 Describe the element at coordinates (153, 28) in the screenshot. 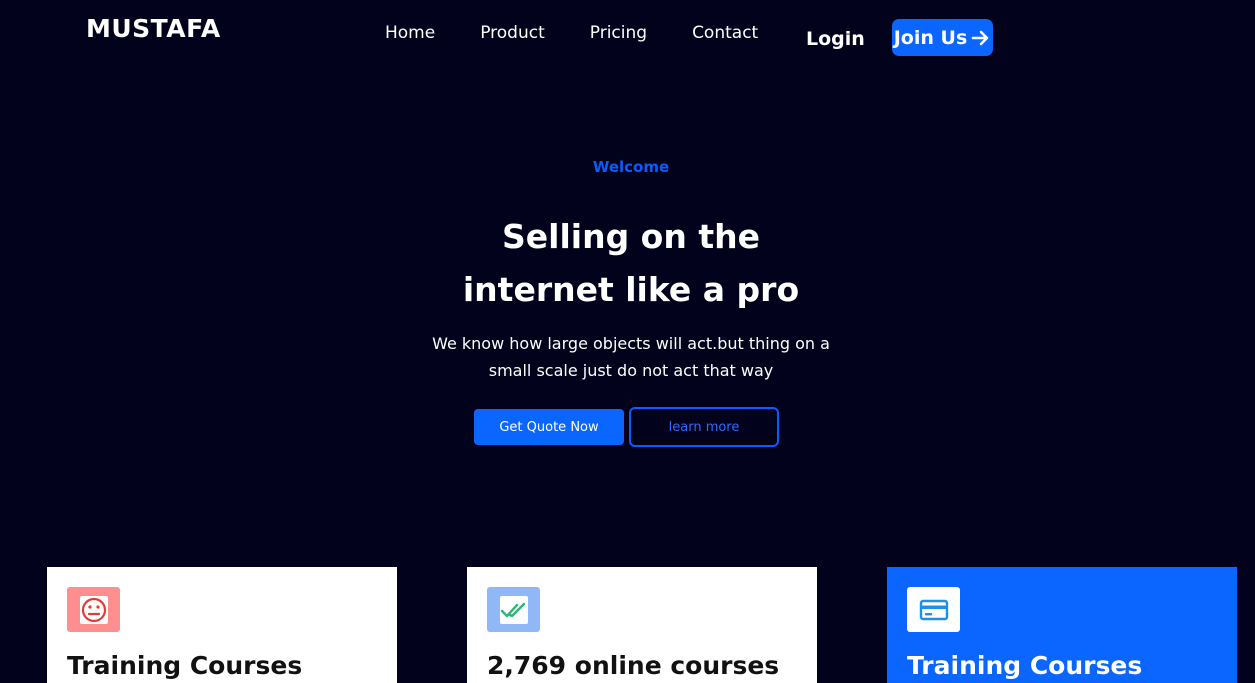

I see `brand-logo: MUSTAFA` at that location.